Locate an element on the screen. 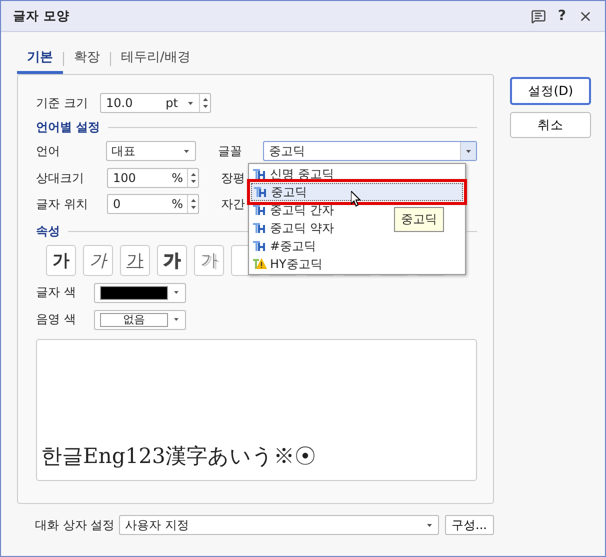 The width and height of the screenshot is (606, 557). font-list-item: #중고딕 is located at coordinates (284, 246).